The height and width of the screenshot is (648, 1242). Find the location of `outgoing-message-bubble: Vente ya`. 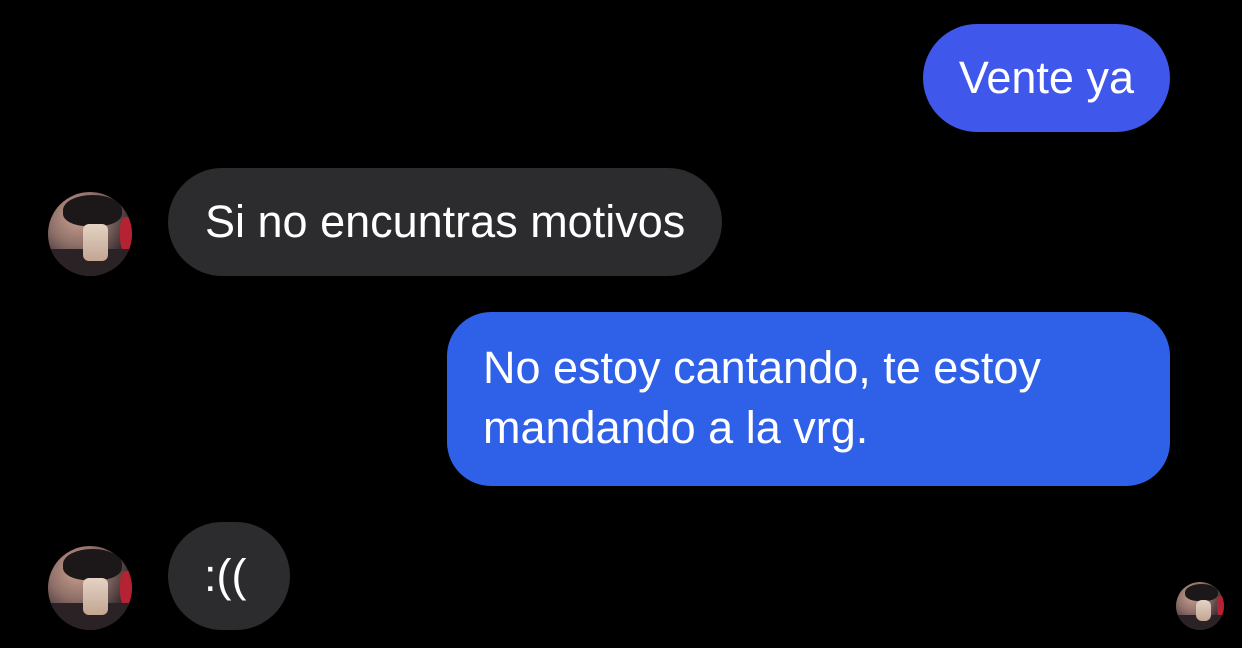

outgoing-message-bubble: Vente ya is located at coordinates (1046, 78).